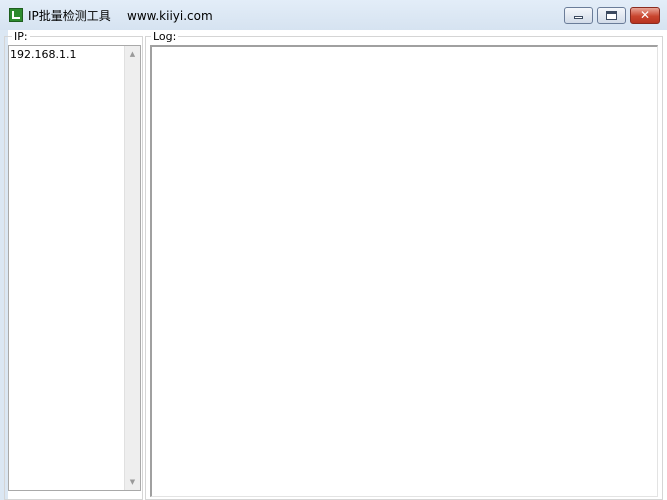 The height and width of the screenshot is (500, 667). I want to click on ip-list-item: 192.168.1.1, so click(43, 54).